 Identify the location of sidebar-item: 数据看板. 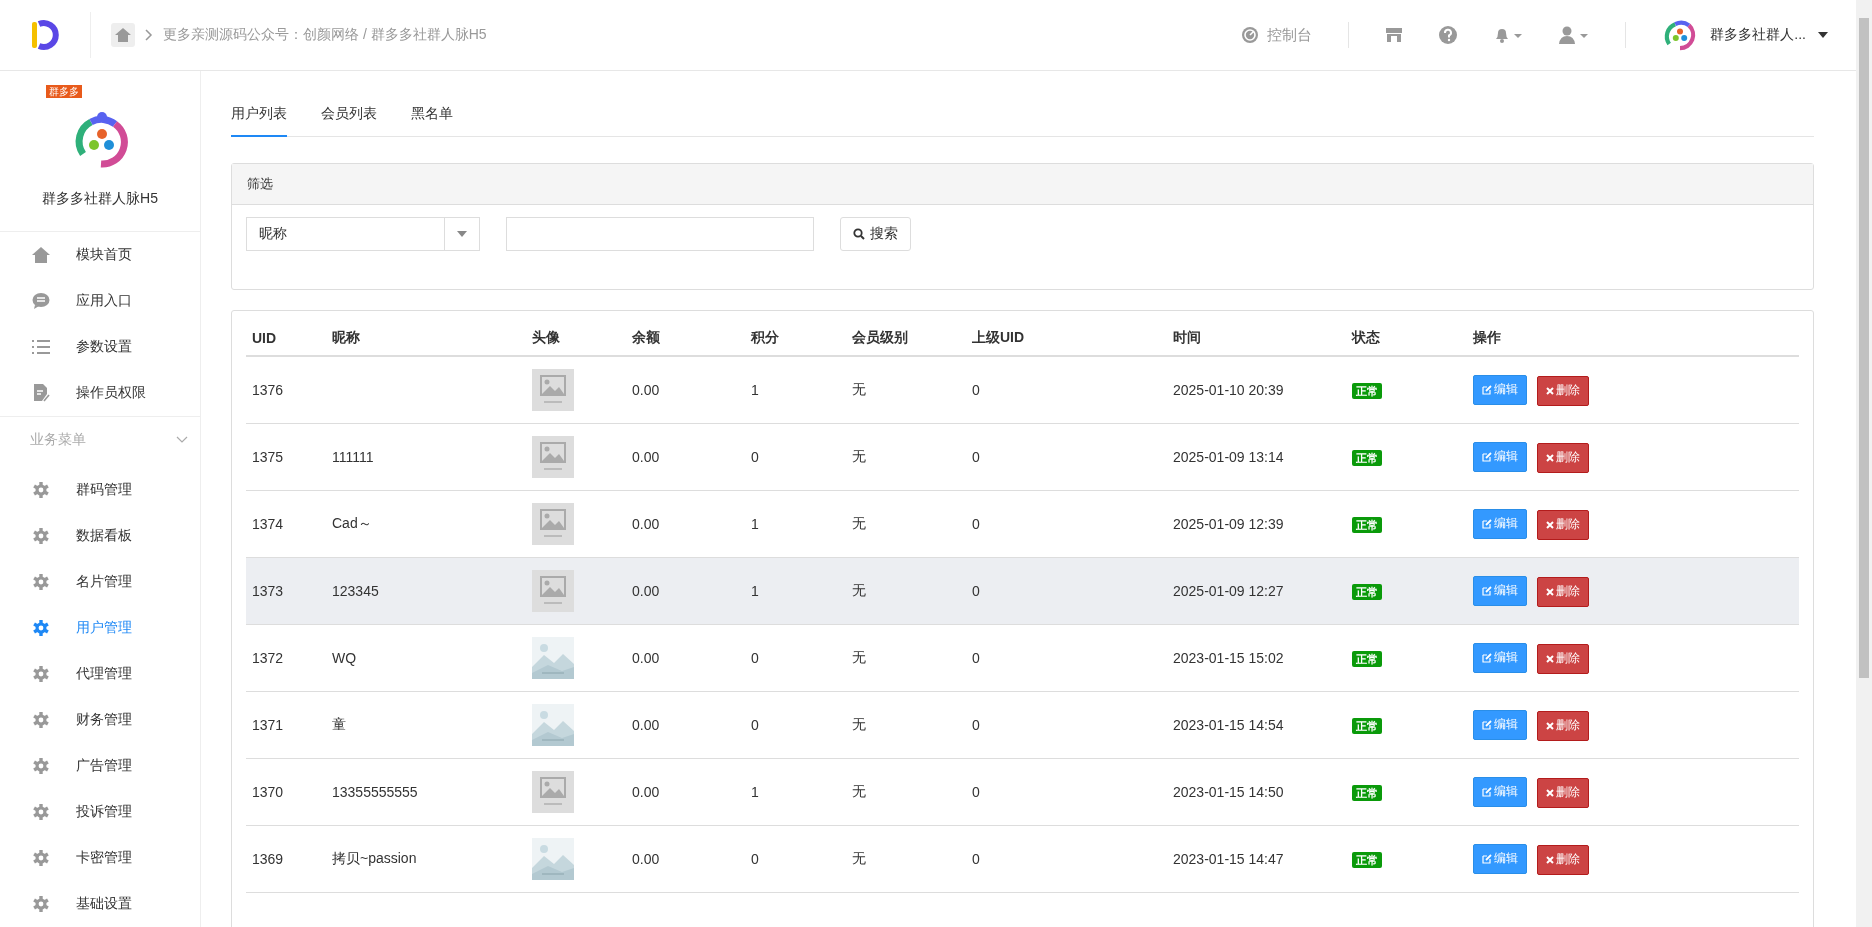
(100, 536).